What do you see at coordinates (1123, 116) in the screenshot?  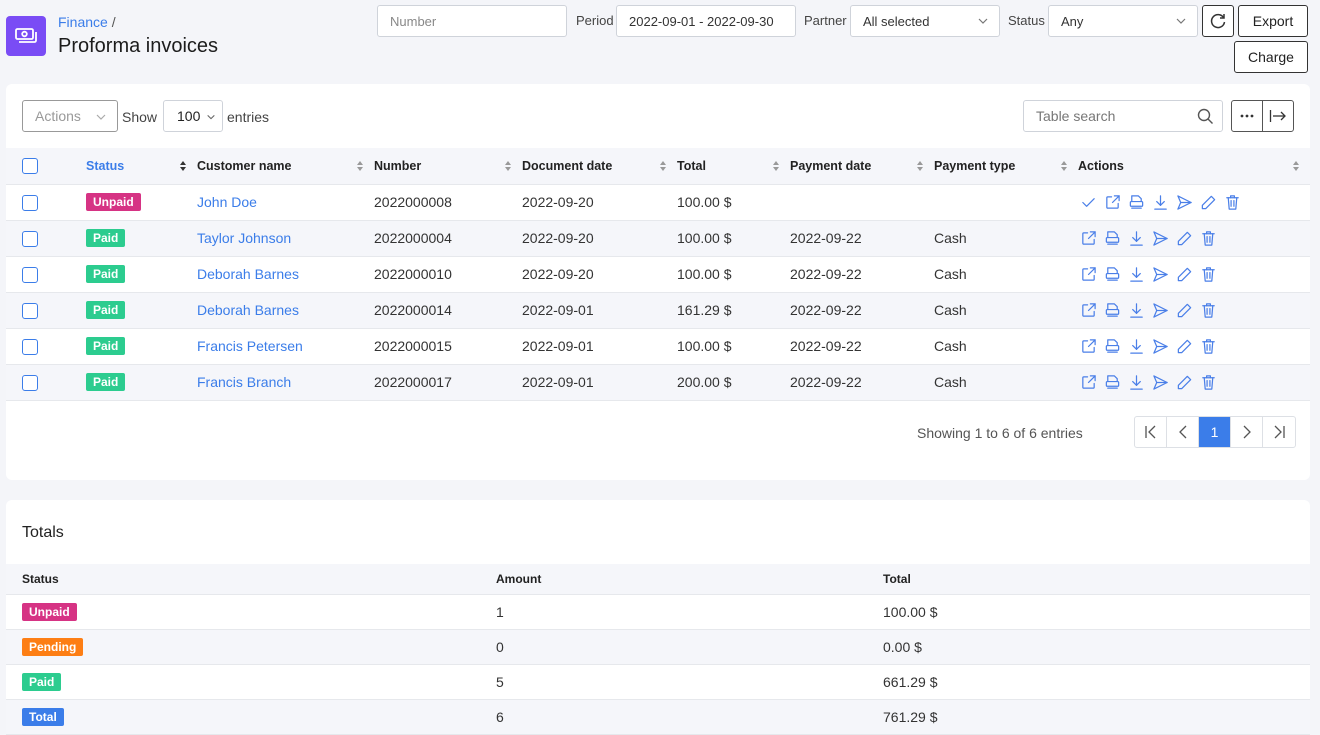 I see `table-search-input: Table search` at bounding box center [1123, 116].